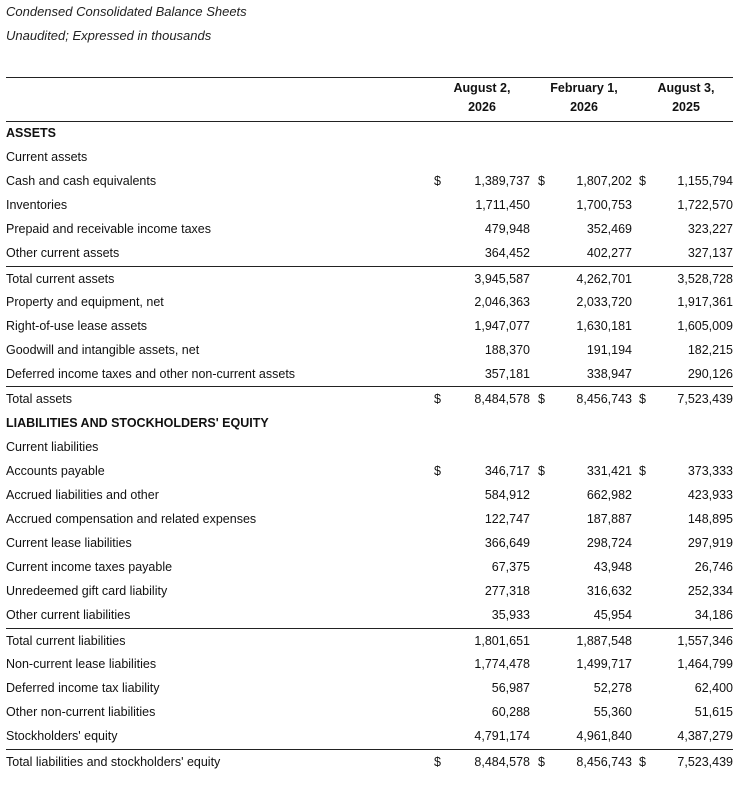 Image resolution: width=740 pixels, height=786 pixels. What do you see at coordinates (612, 712) in the screenshot?
I see `cell-value: 55,360` at bounding box center [612, 712].